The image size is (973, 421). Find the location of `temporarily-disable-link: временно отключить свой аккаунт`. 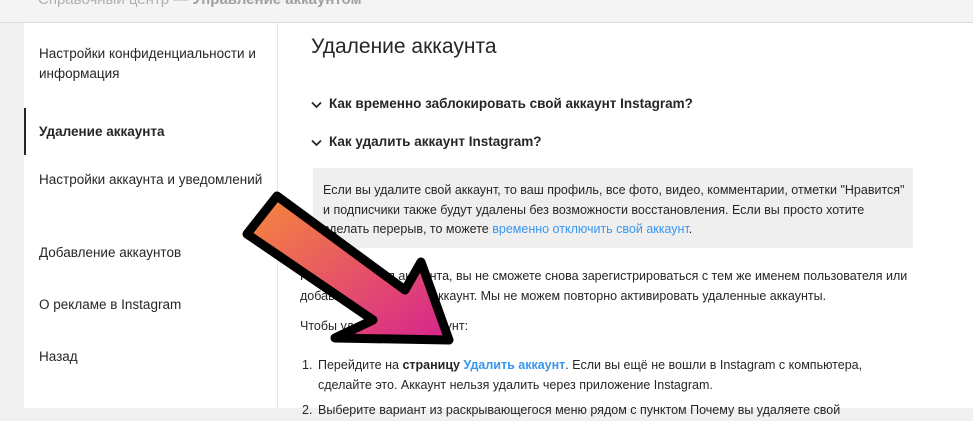

temporarily-disable-link: временно отключить свой аккаунт is located at coordinates (590, 229).